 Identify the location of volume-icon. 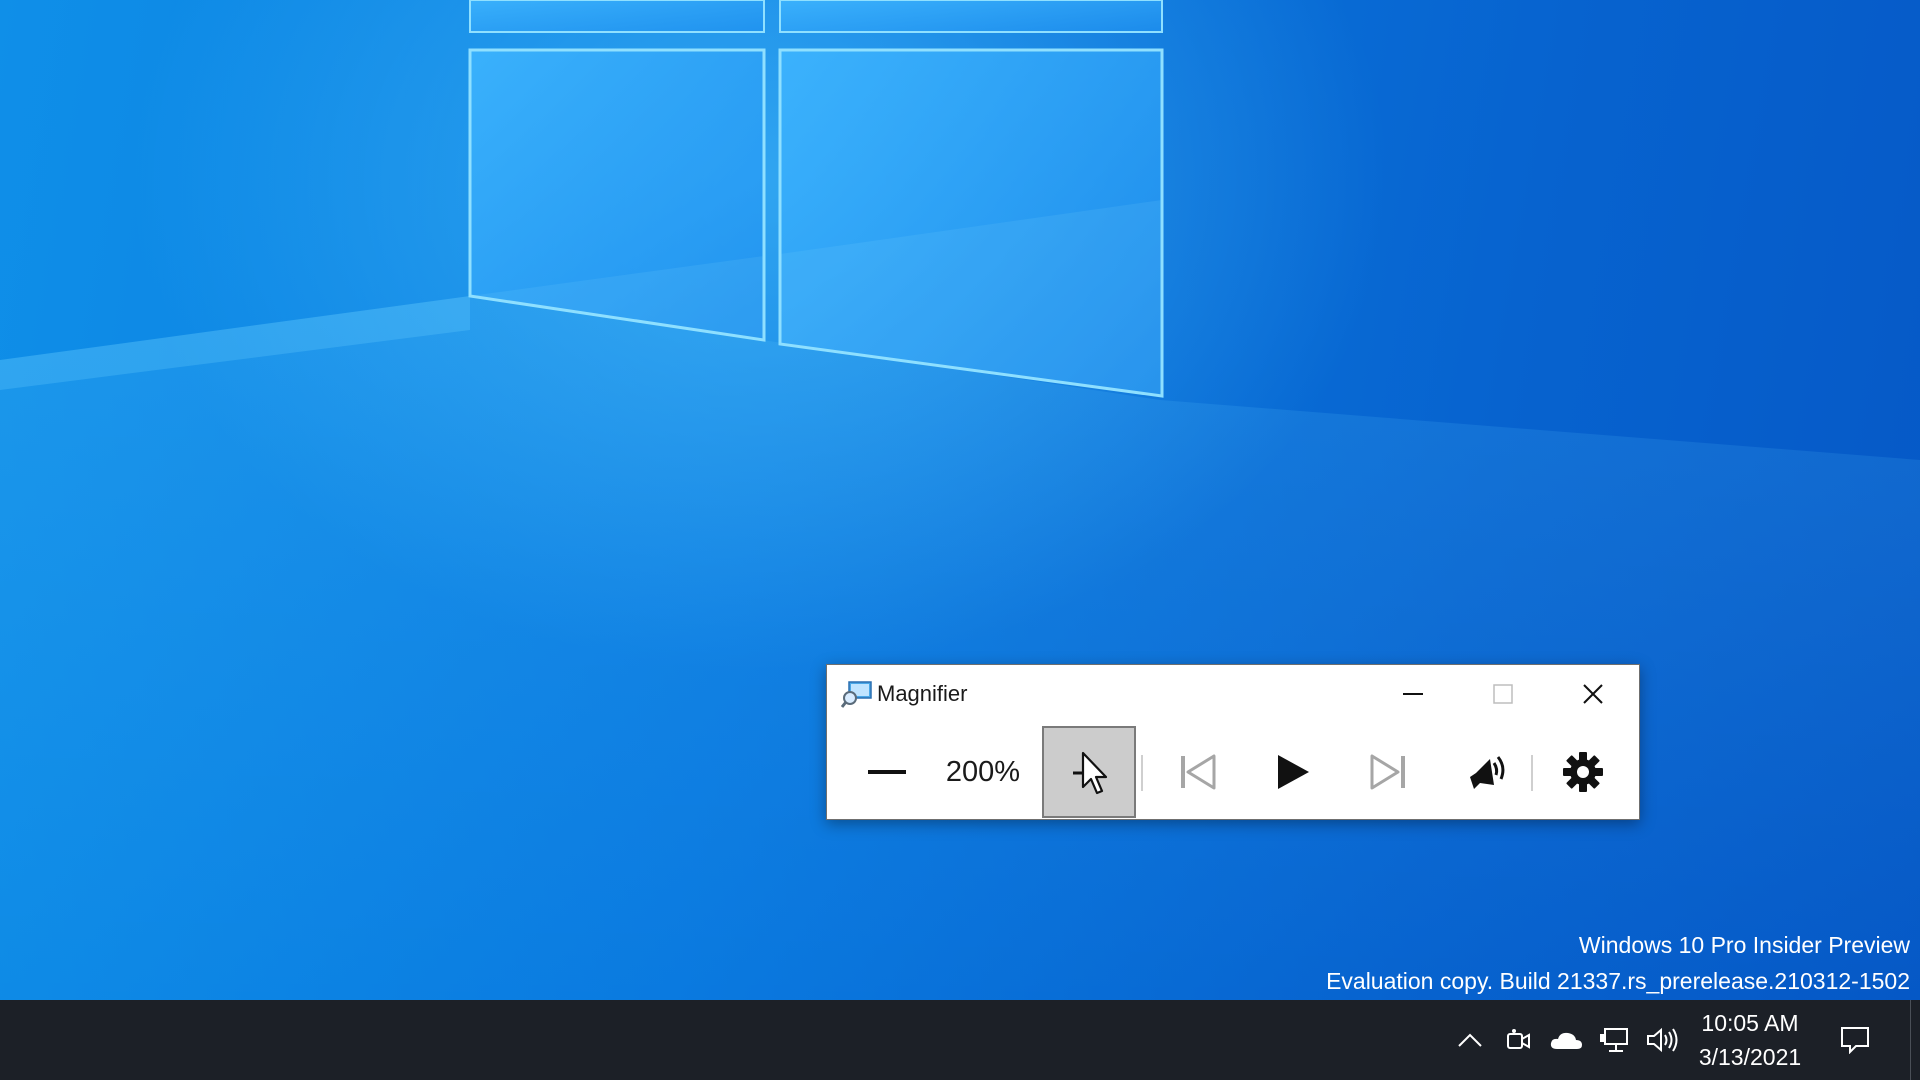
(1662, 1040).